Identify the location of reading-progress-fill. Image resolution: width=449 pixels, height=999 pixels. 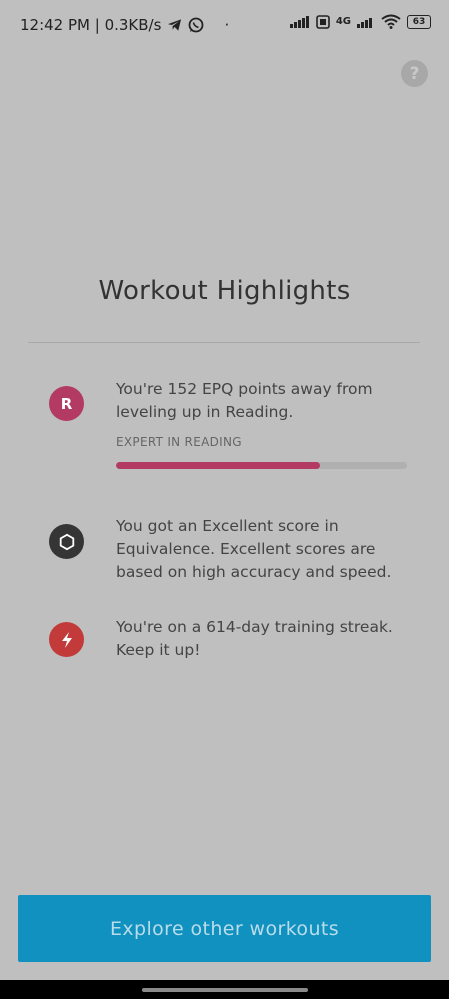
(218, 465).